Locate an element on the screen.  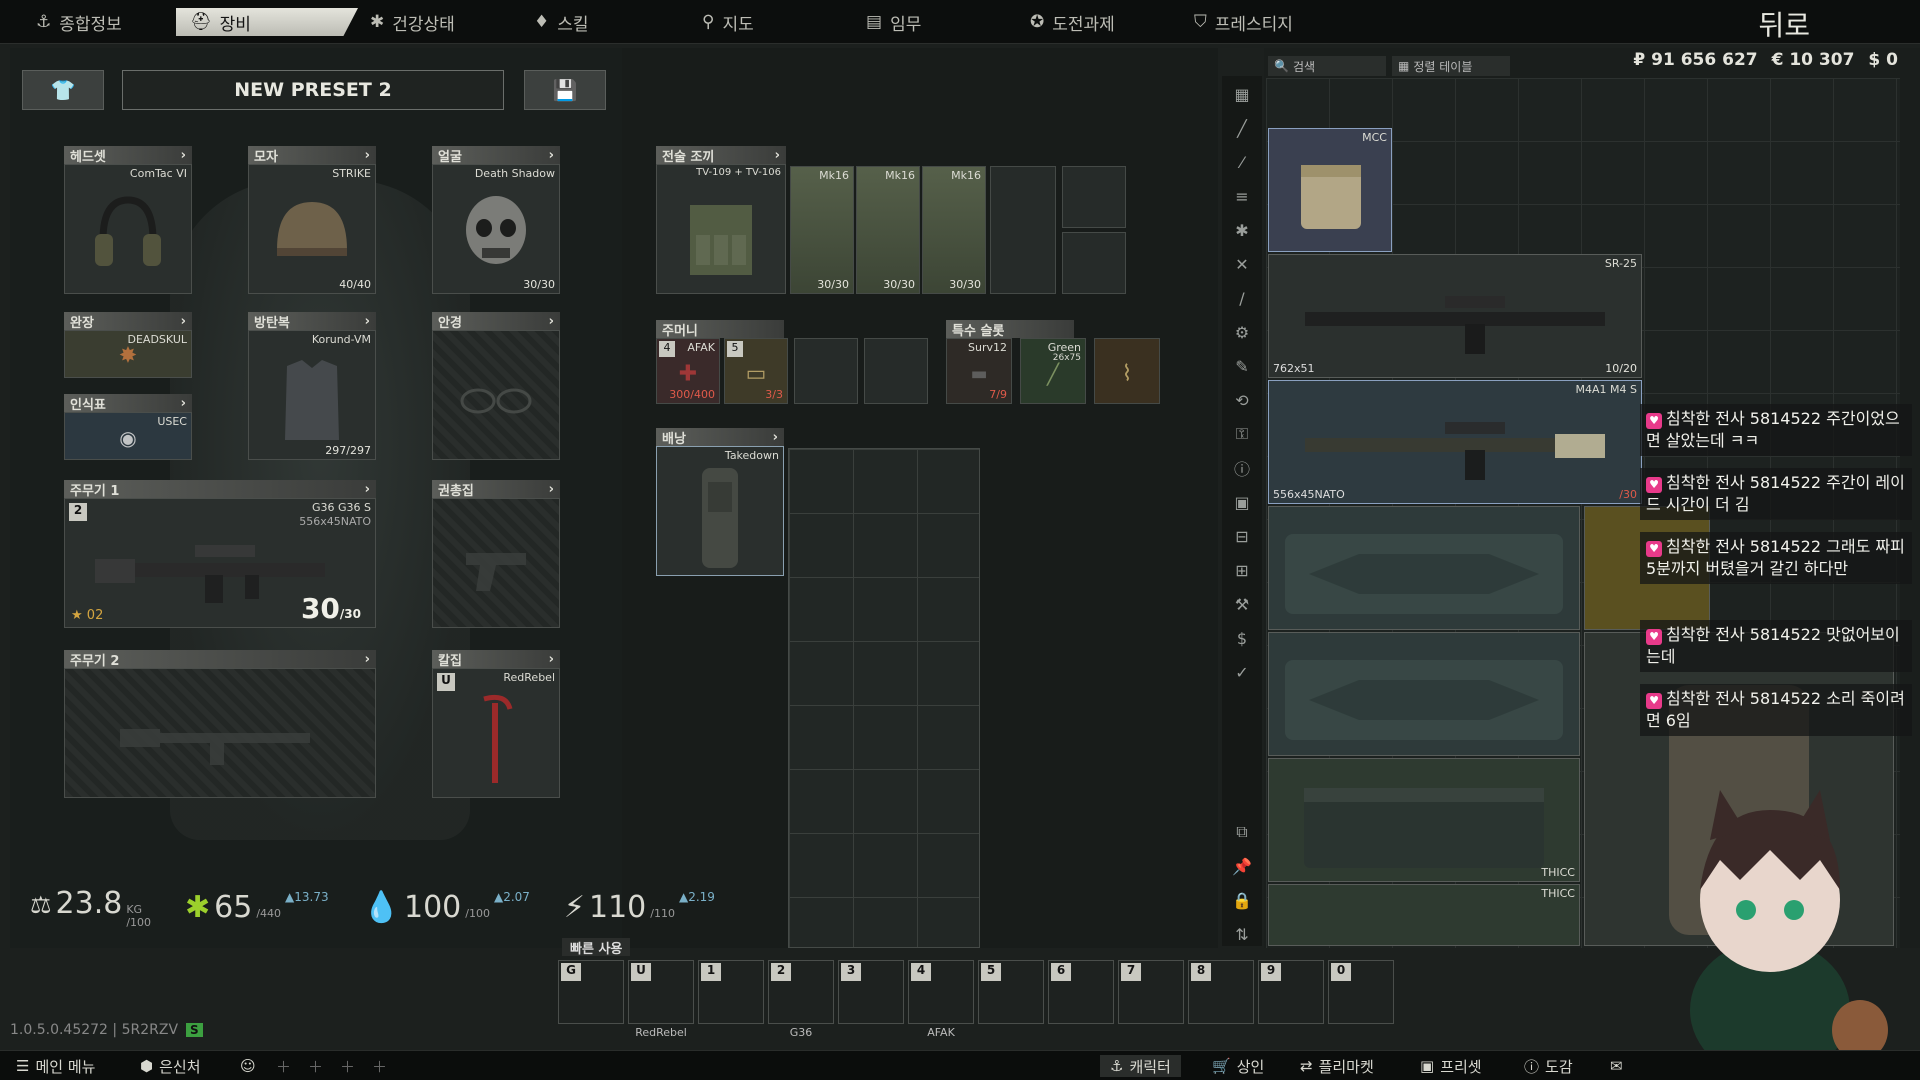
tool-filter-icon: ⚒ is located at coordinates (1242, 604).